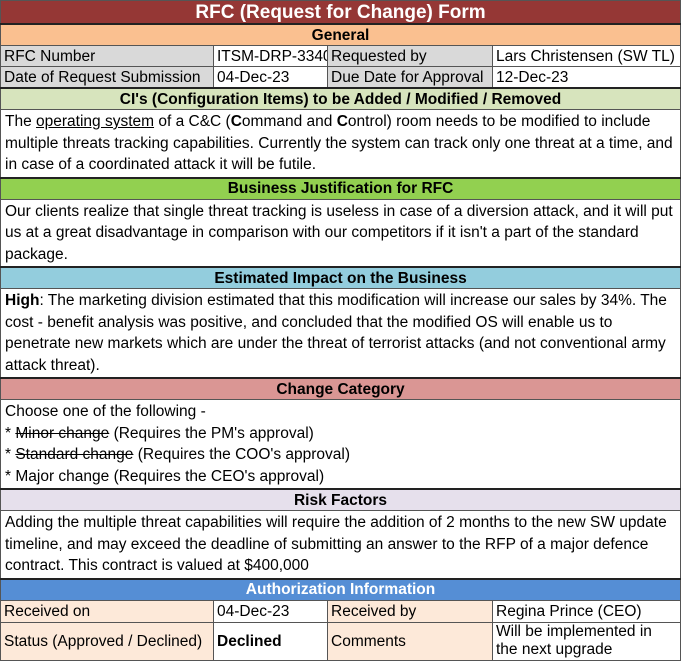 The image size is (682, 661). I want to click on ci-text-mid1: of a C&C (, so click(192, 121).